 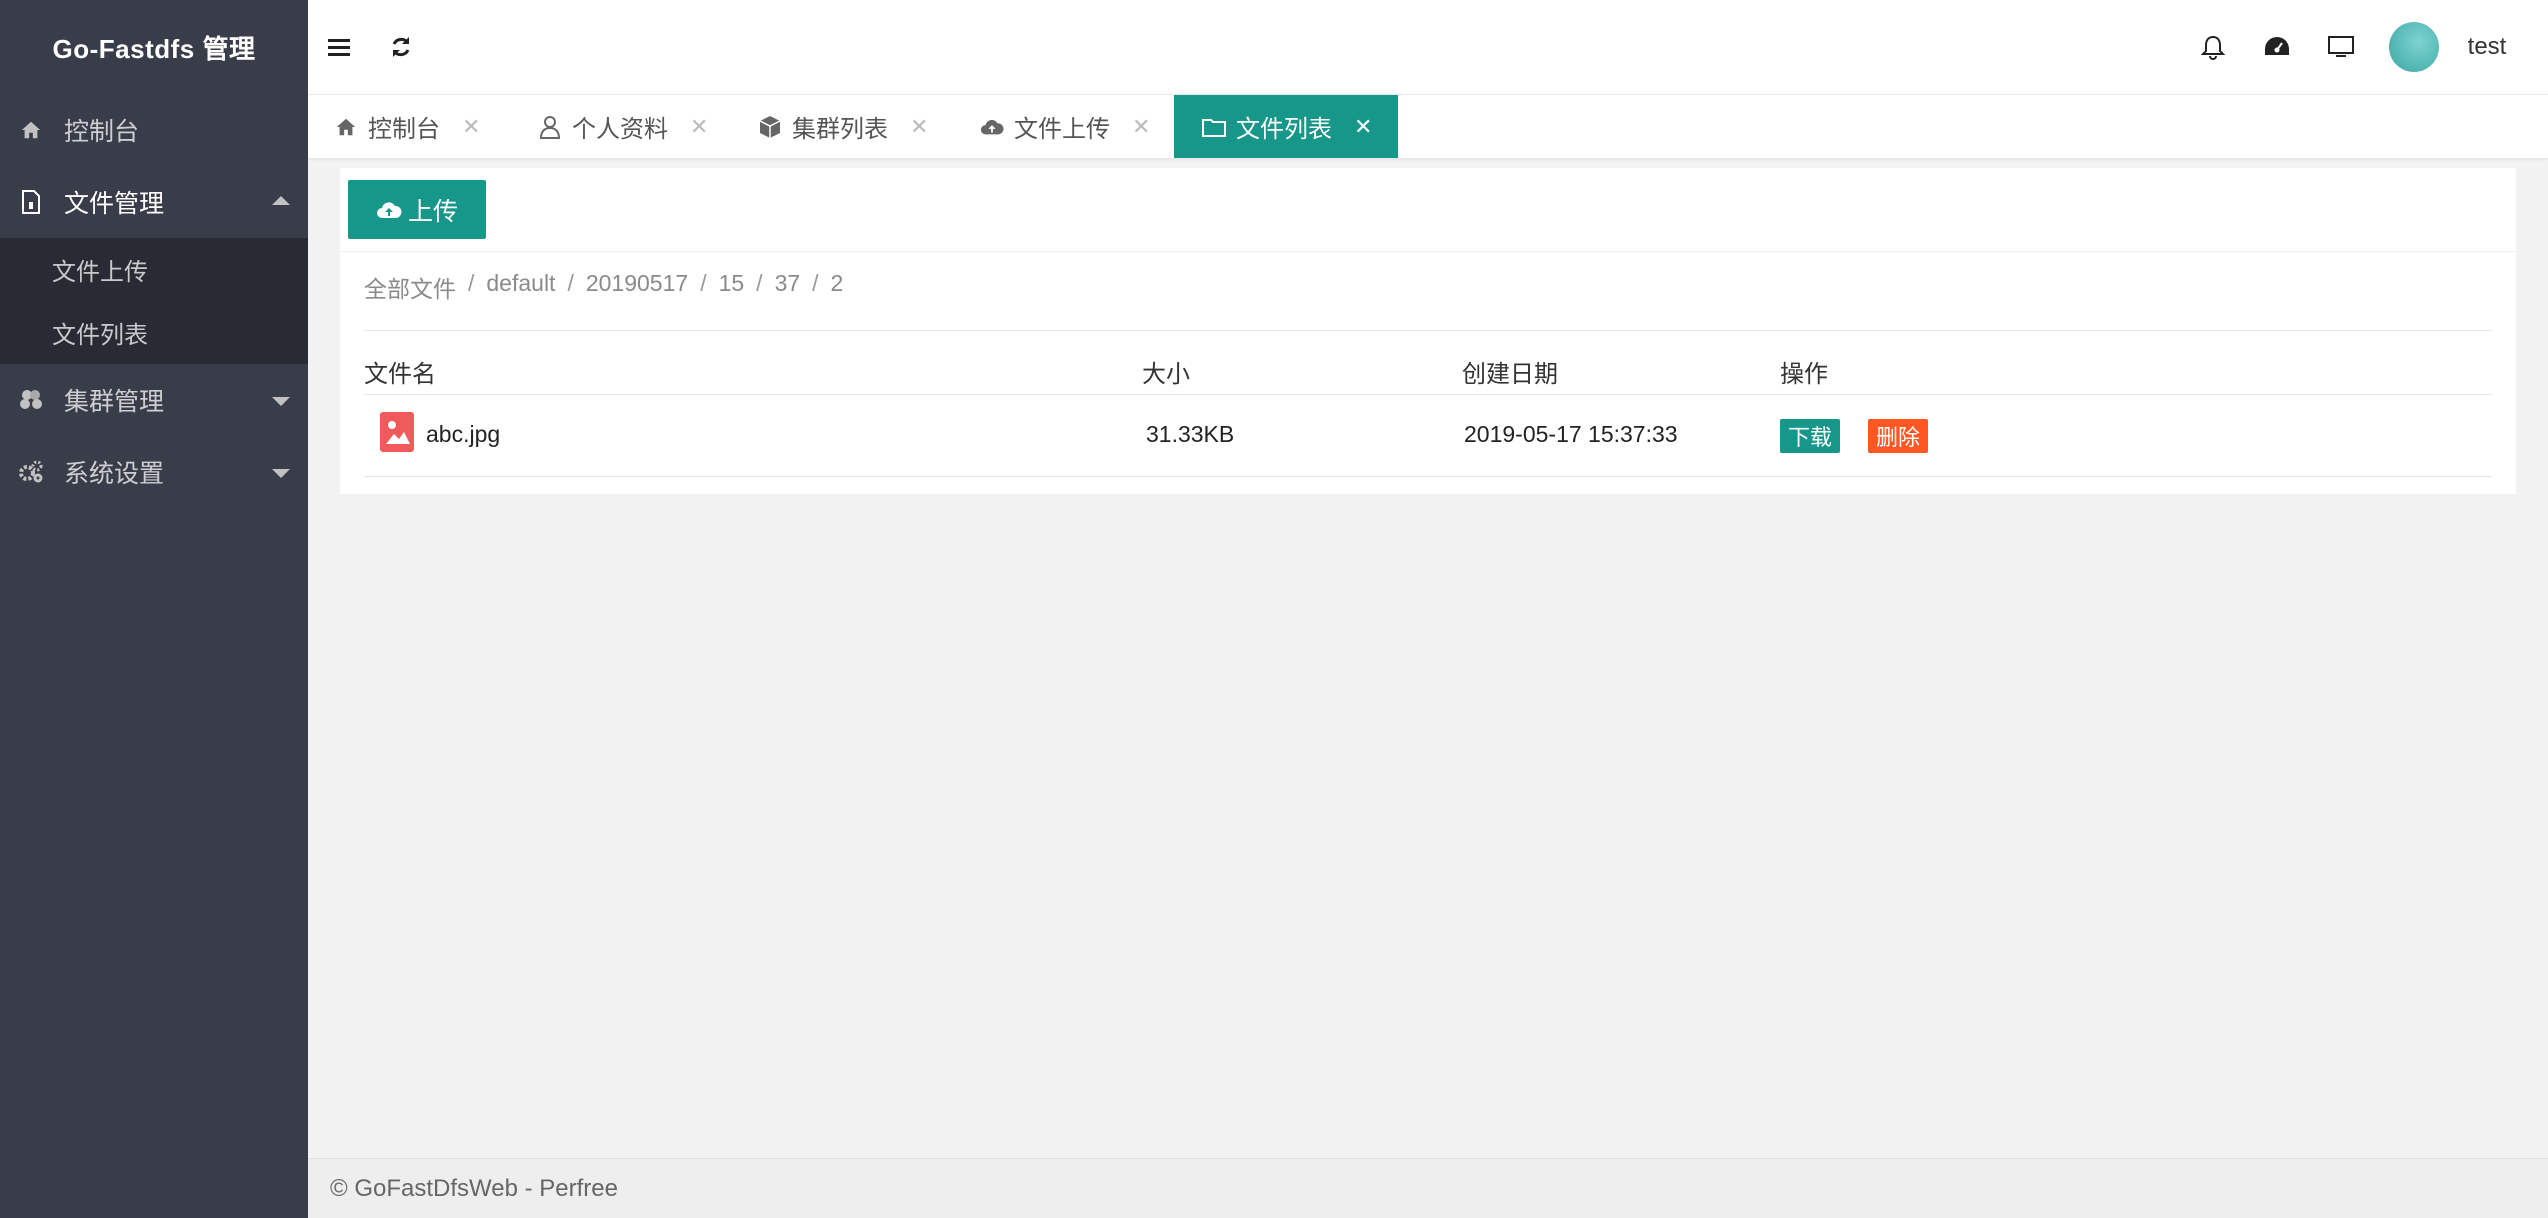 I want to click on tab-console: 控制台 ✕, so click(x=407, y=126).